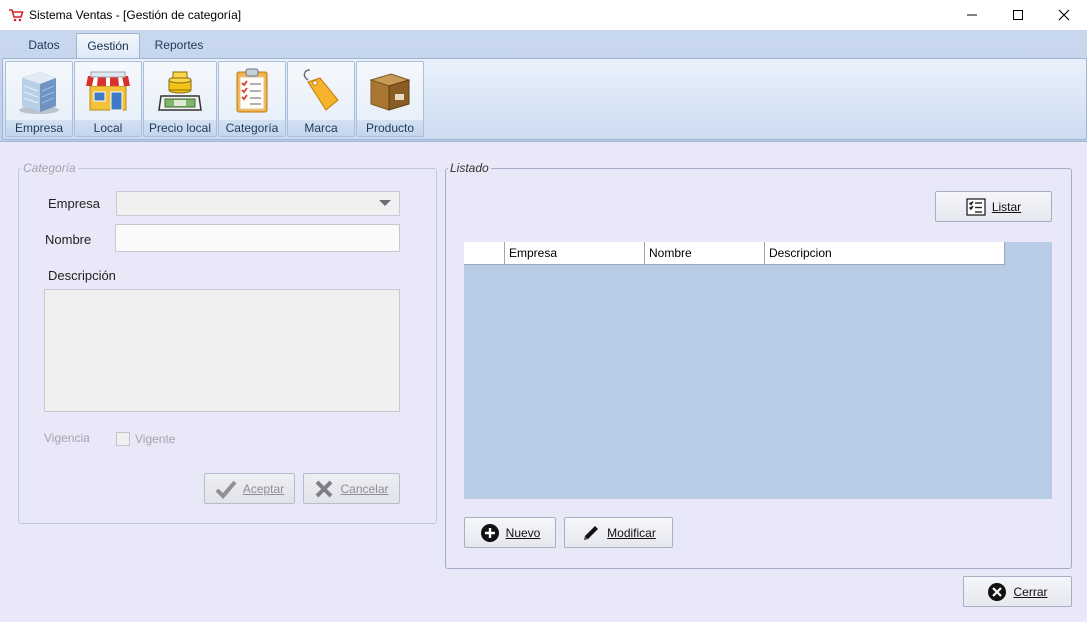 This screenshot has width=1087, height=622. What do you see at coordinates (523, 532) in the screenshot?
I see `nuevo-label: Nuevo` at bounding box center [523, 532].